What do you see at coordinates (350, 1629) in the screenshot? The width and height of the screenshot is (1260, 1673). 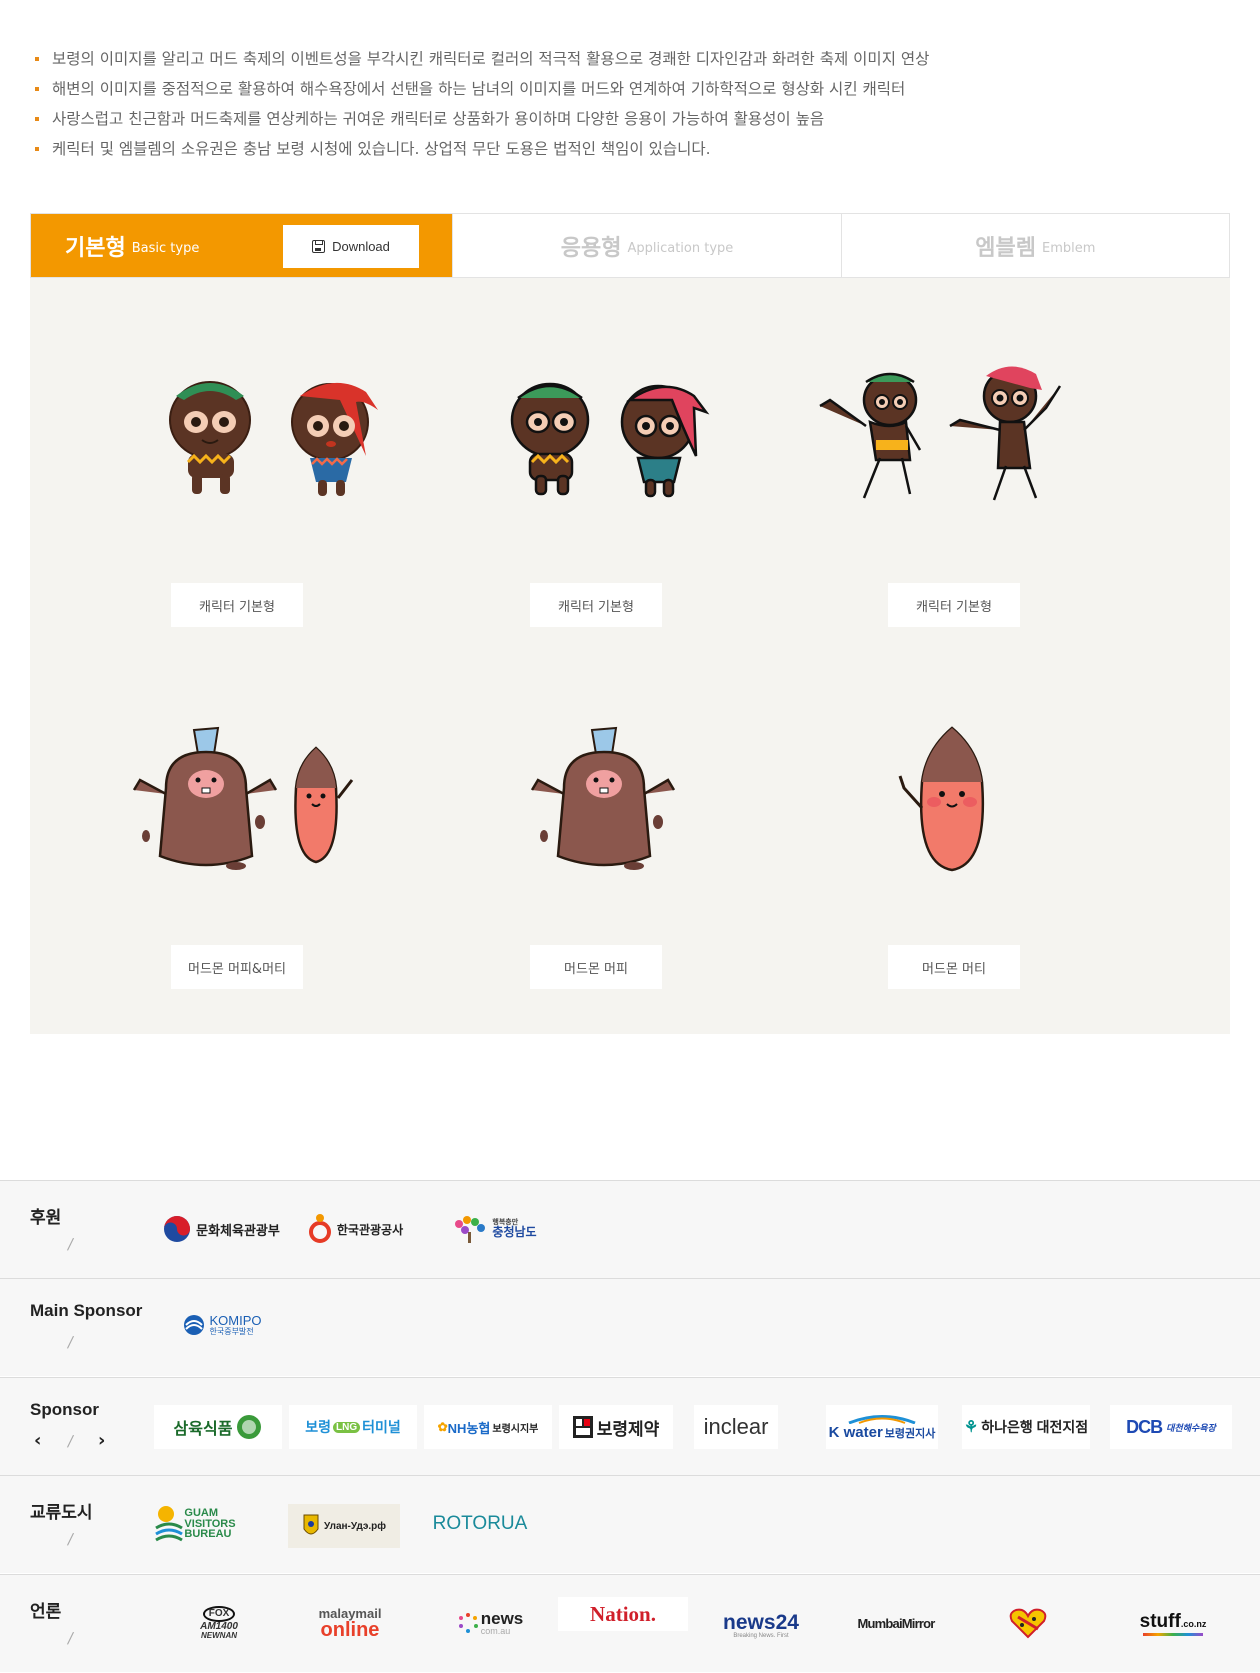 I see `logo-text: online` at bounding box center [350, 1629].